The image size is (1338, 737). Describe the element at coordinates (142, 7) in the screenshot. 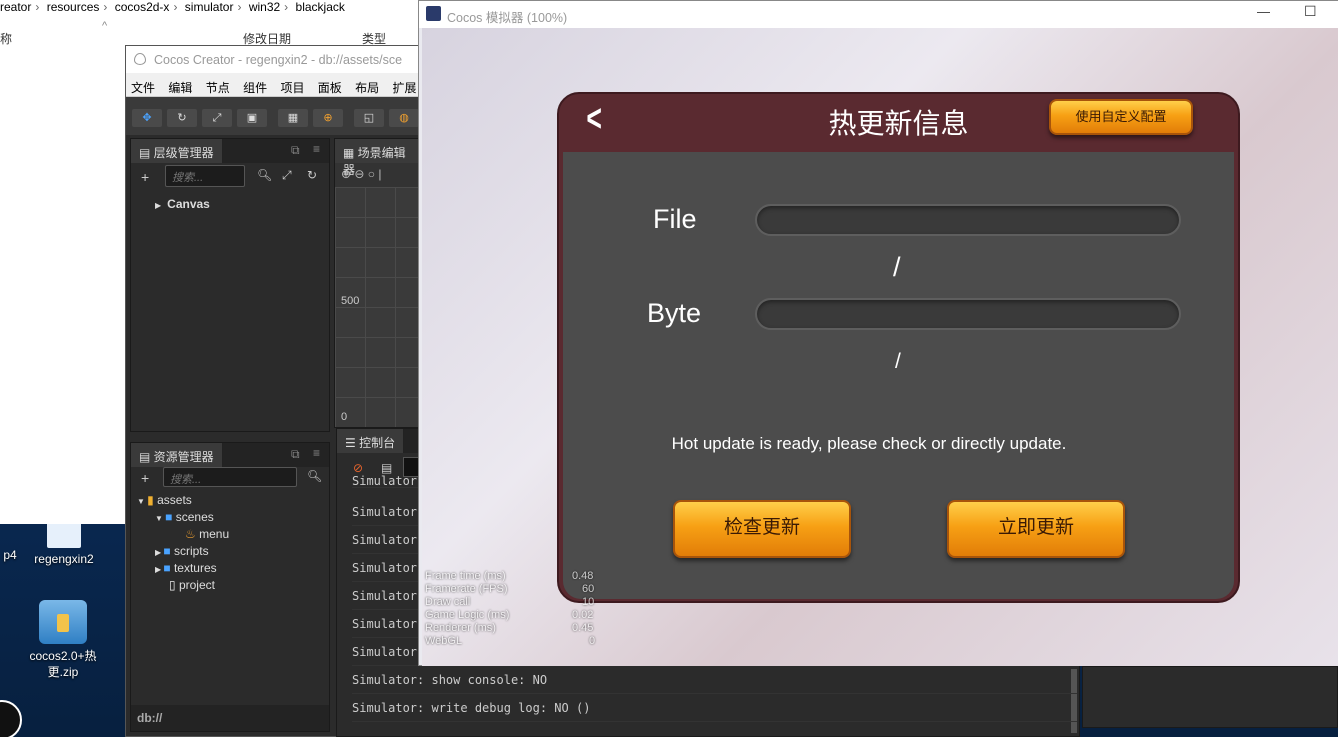

I see `breadcrumb-item: cocos2d-x` at that location.